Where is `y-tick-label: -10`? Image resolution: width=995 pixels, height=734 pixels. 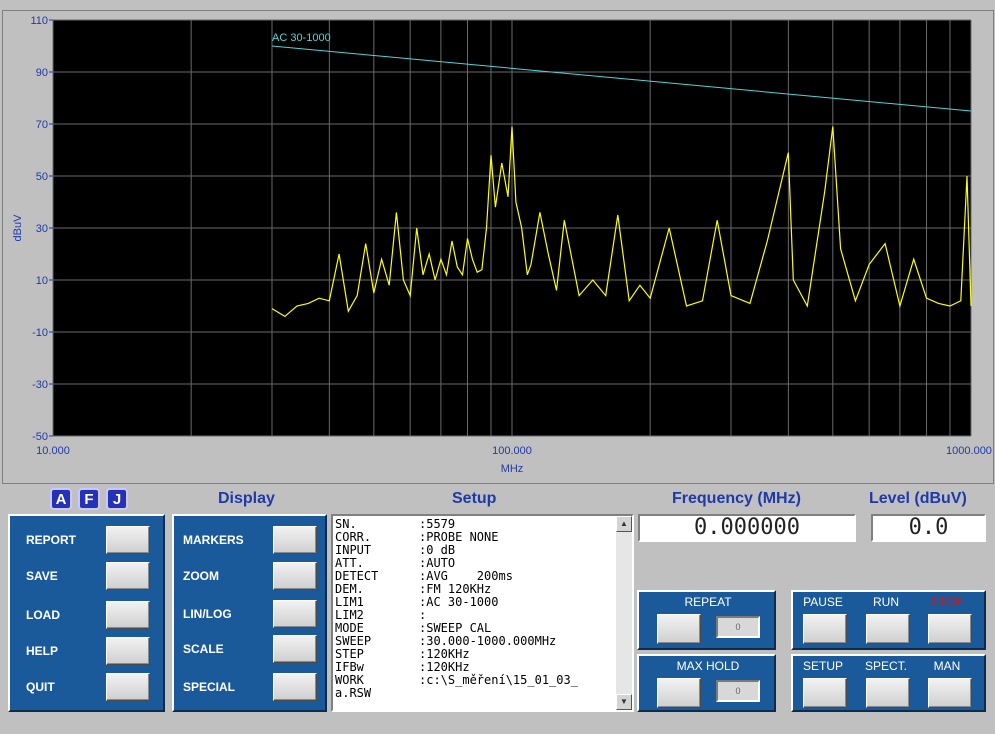 y-tick-label: -10 is located at coordinates (40, 333).